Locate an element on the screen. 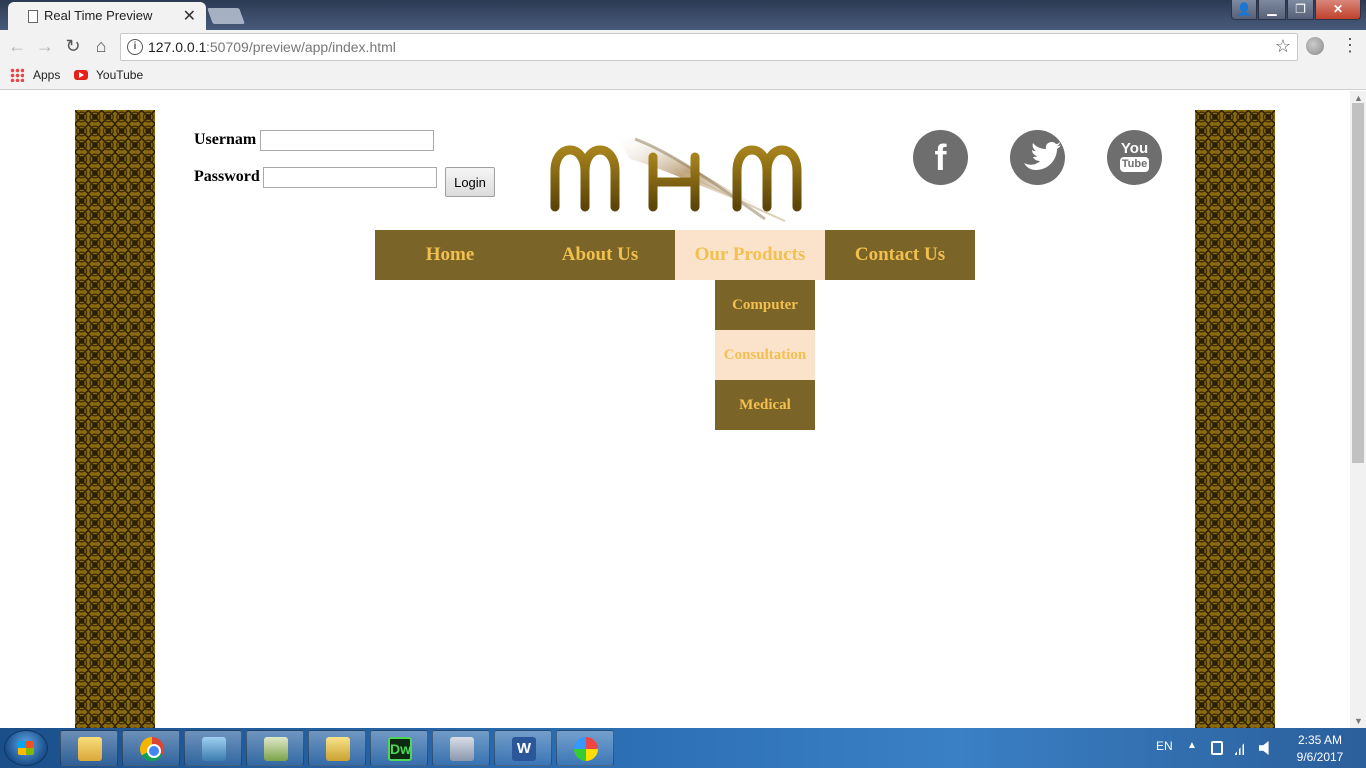 The width and height of the screenshot is (1366, 768). youtube-you-text: You is located at coordinates (1134, 148).